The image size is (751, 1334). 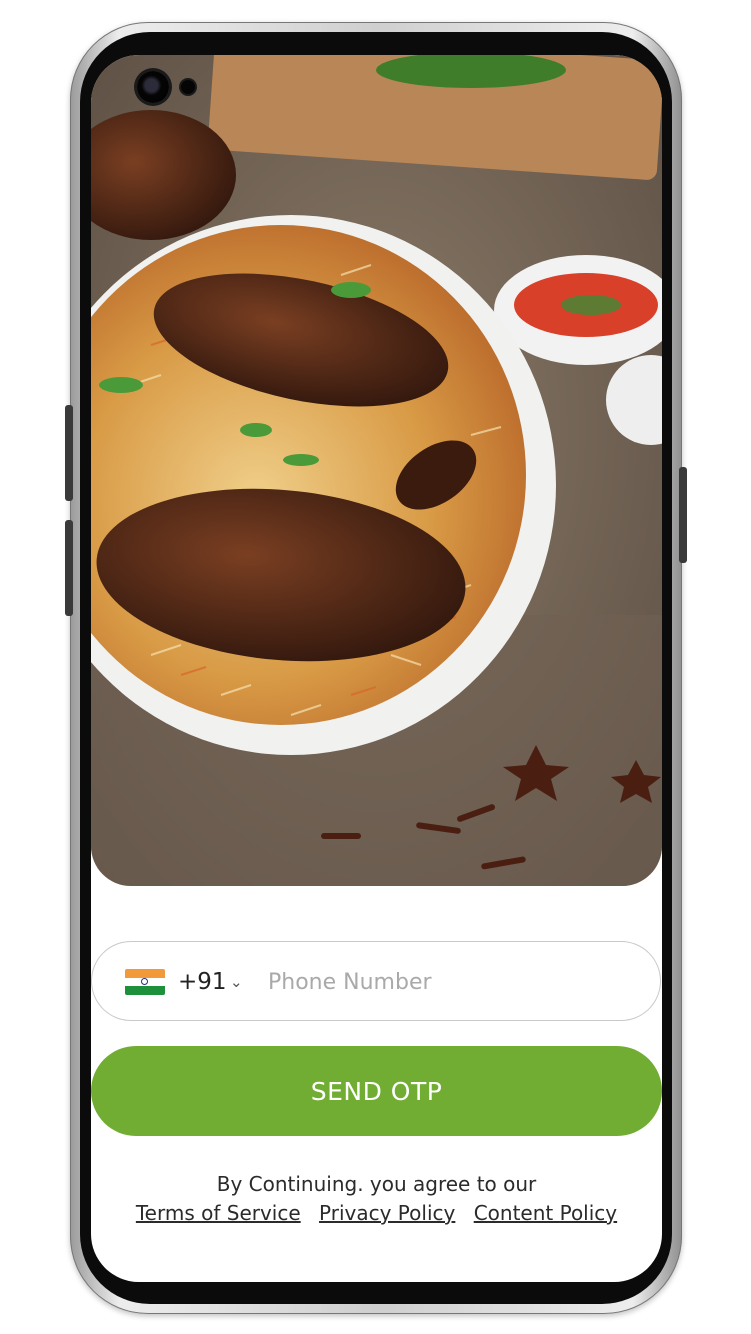 What do you see at coordinates (453, 982) in the screenshot?
I see `phone-number-input` at bounding box center [453, 982].